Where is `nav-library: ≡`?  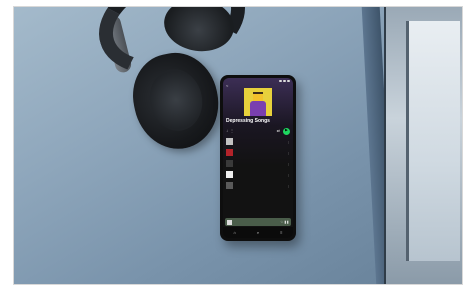
nav-library: ≡ is located at coordinates (281, 232).